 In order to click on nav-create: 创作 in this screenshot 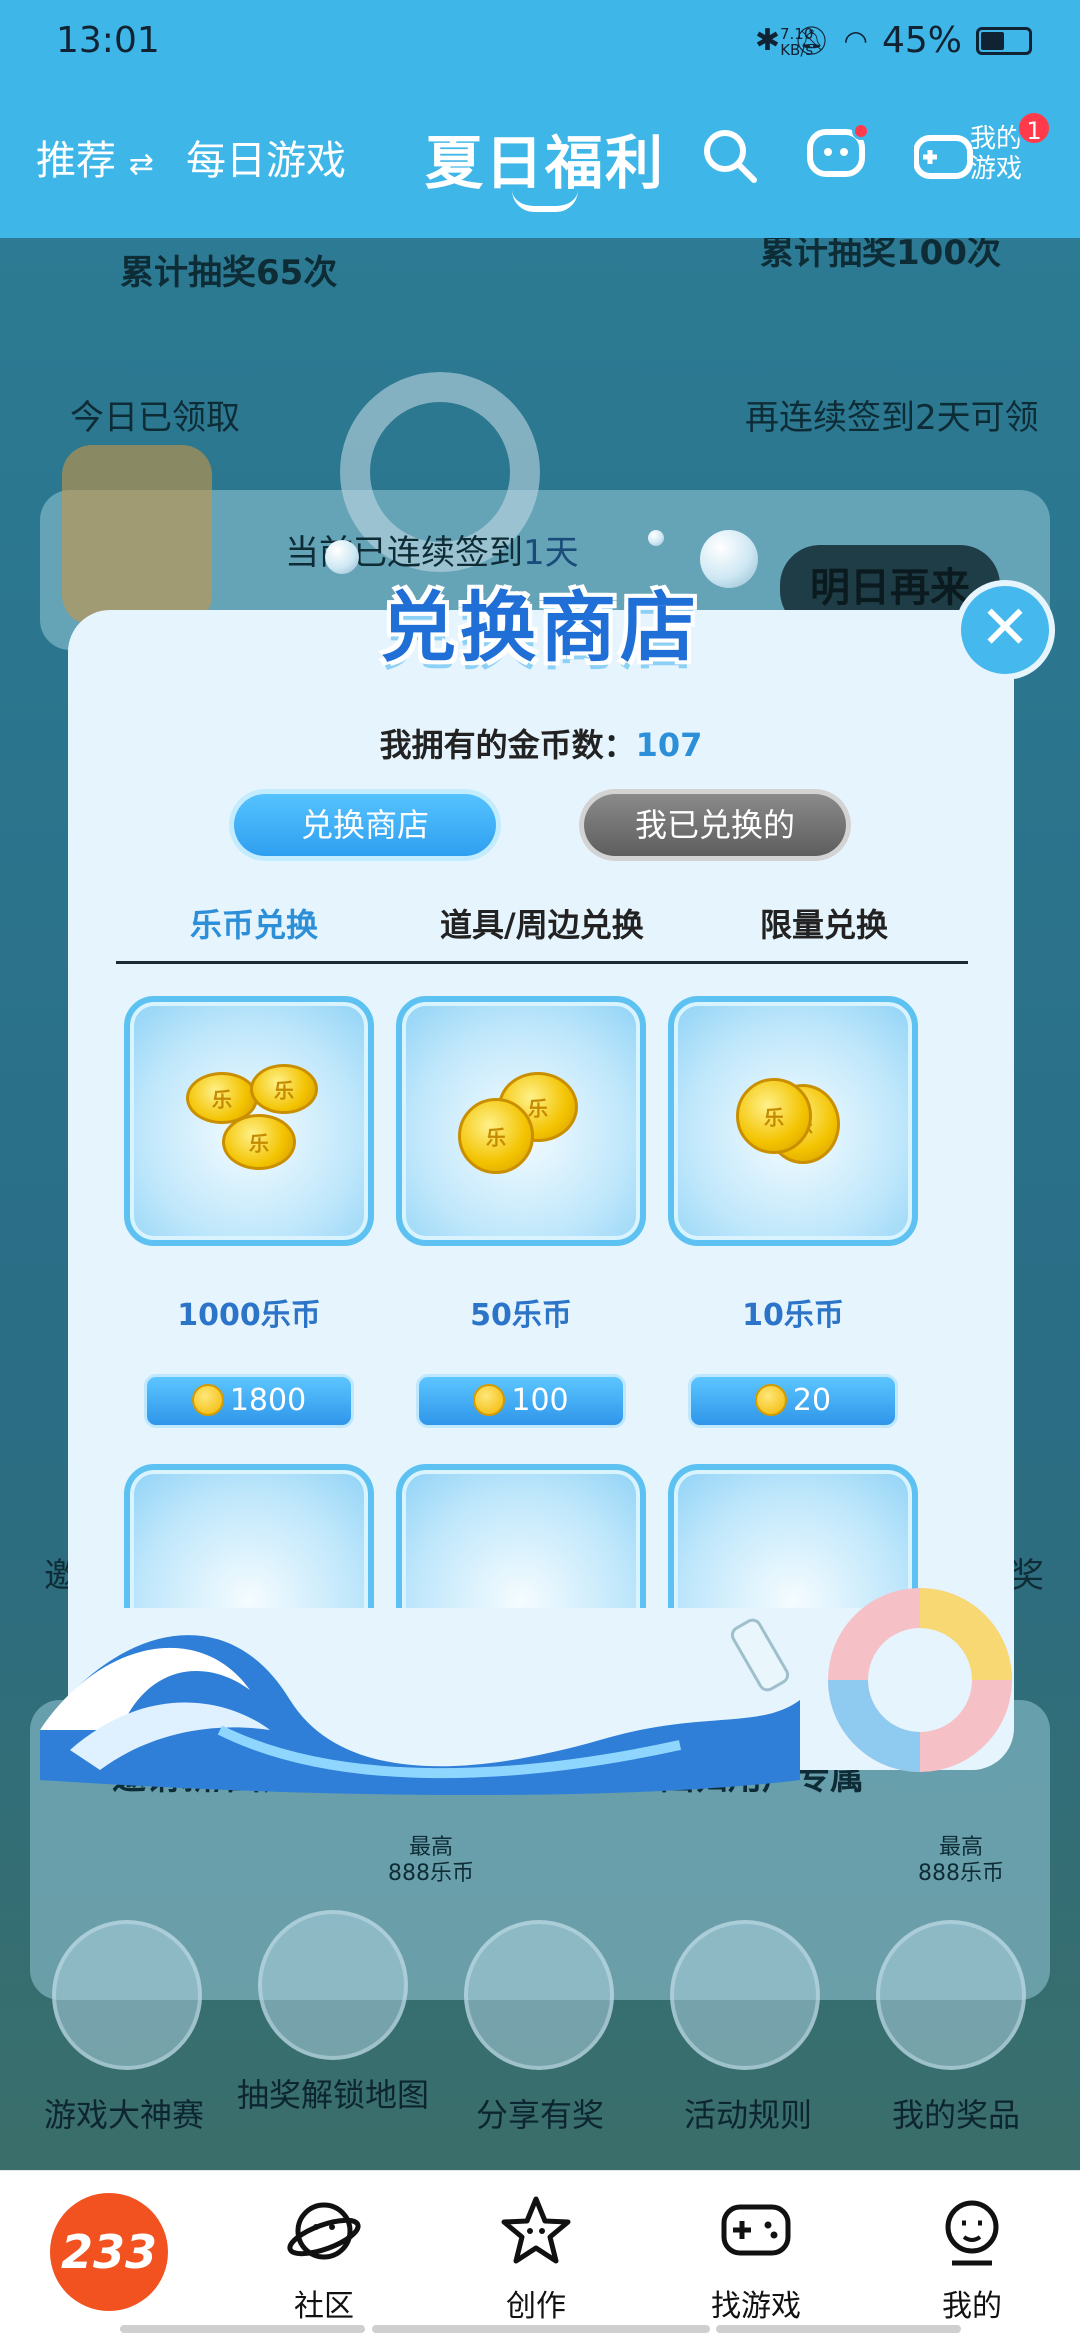, I will do `click(536, 2259)`.